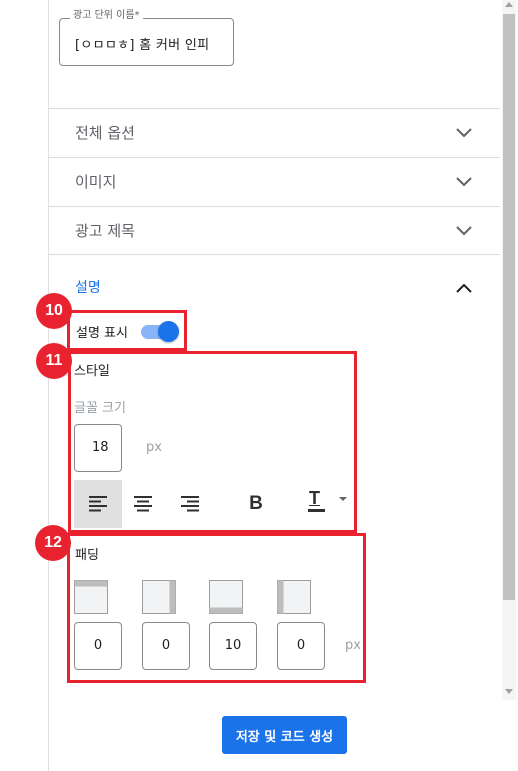 The height and width of the screenshot is (771, 518). What do you see at coordinates (284, 735) in the screenshot?
I see `save-and-generate-code-button: 저장 및 코드 생성` at bounding box center [284, 735].